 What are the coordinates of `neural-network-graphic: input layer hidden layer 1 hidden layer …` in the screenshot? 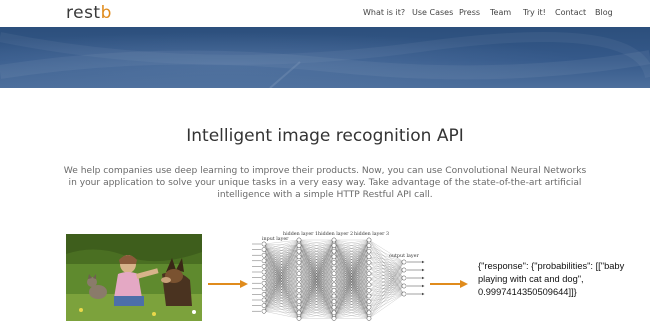 It's located at (338, 276).